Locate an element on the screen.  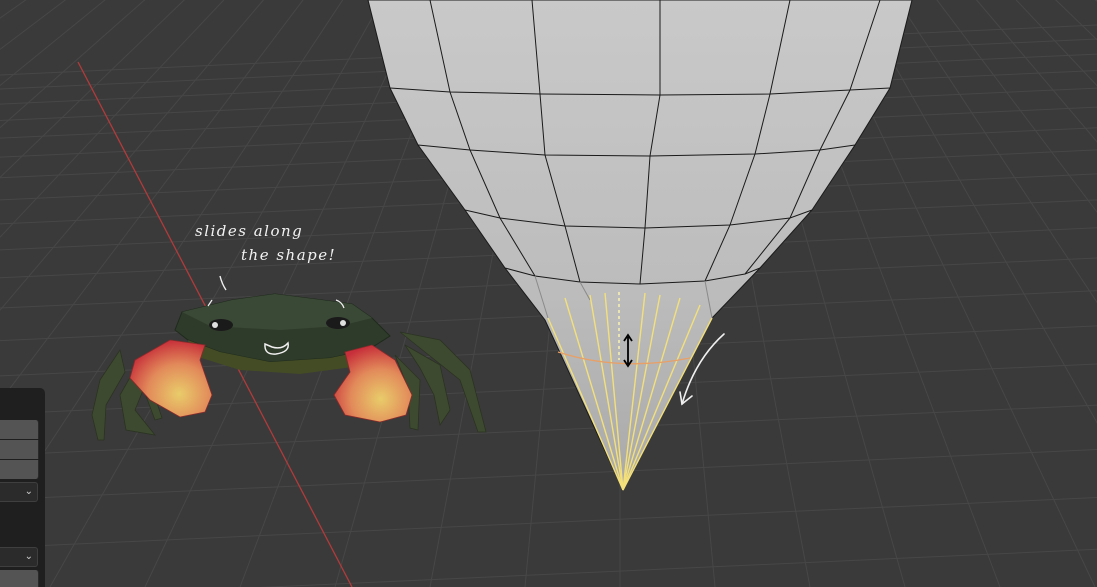
annotation-text-line1: slides along is located at coordinates (249, 231).